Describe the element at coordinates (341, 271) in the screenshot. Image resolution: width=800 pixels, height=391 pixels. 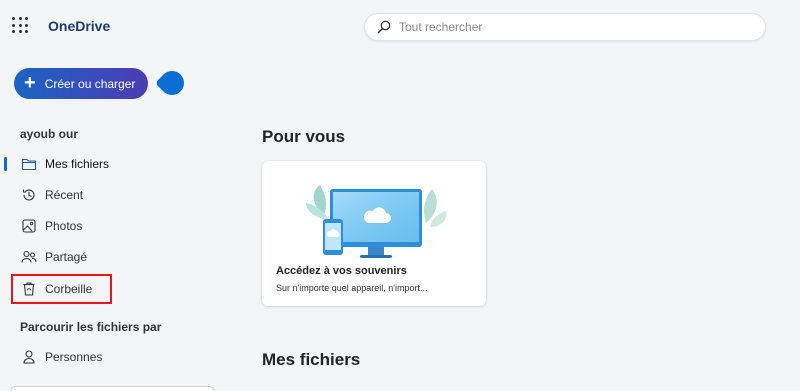
I see `card-title: Accédez à vos souvenirs` at that location.